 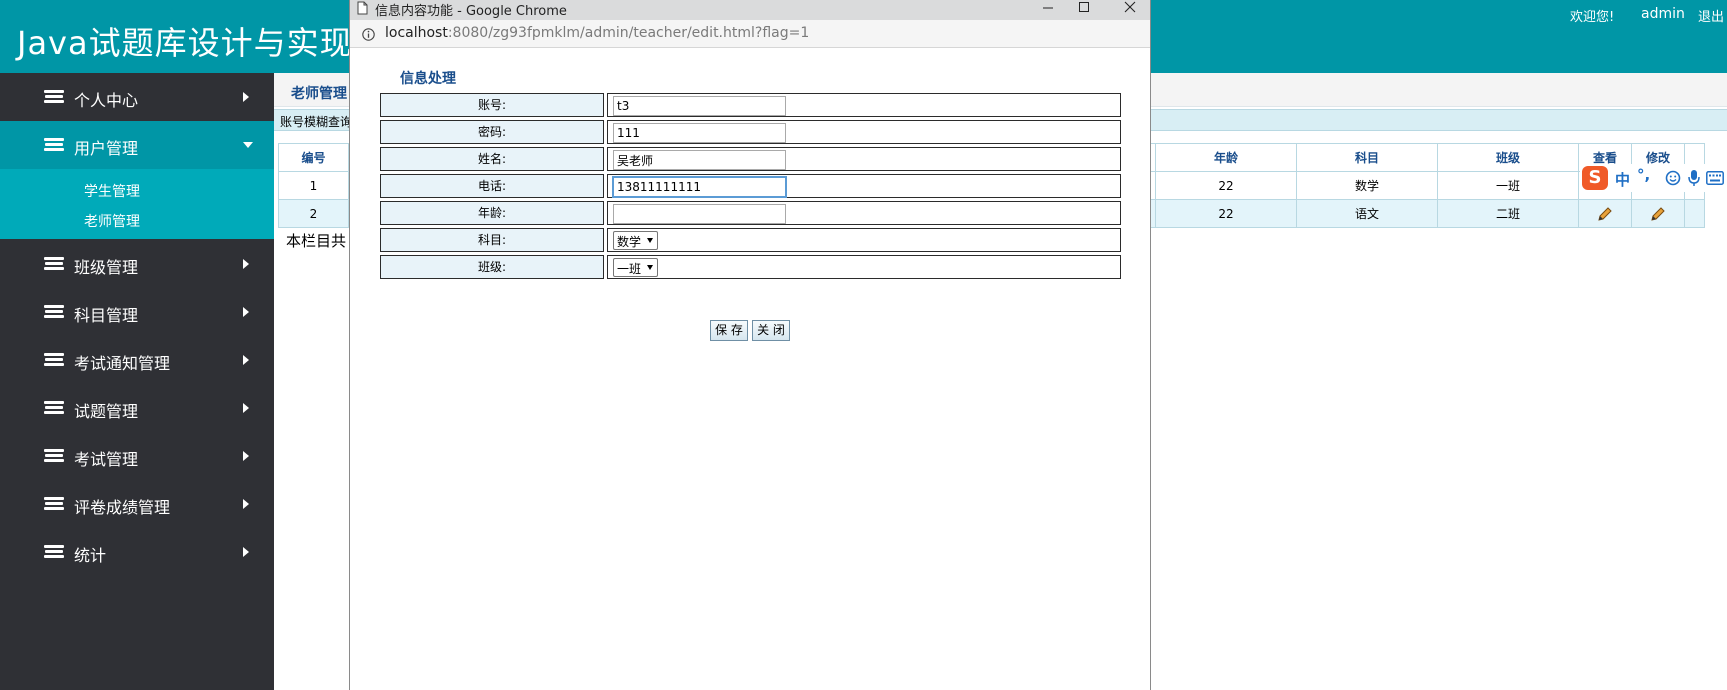 I want to click on sidebar-item-label: 用户管理, so click(x=106, y=148).